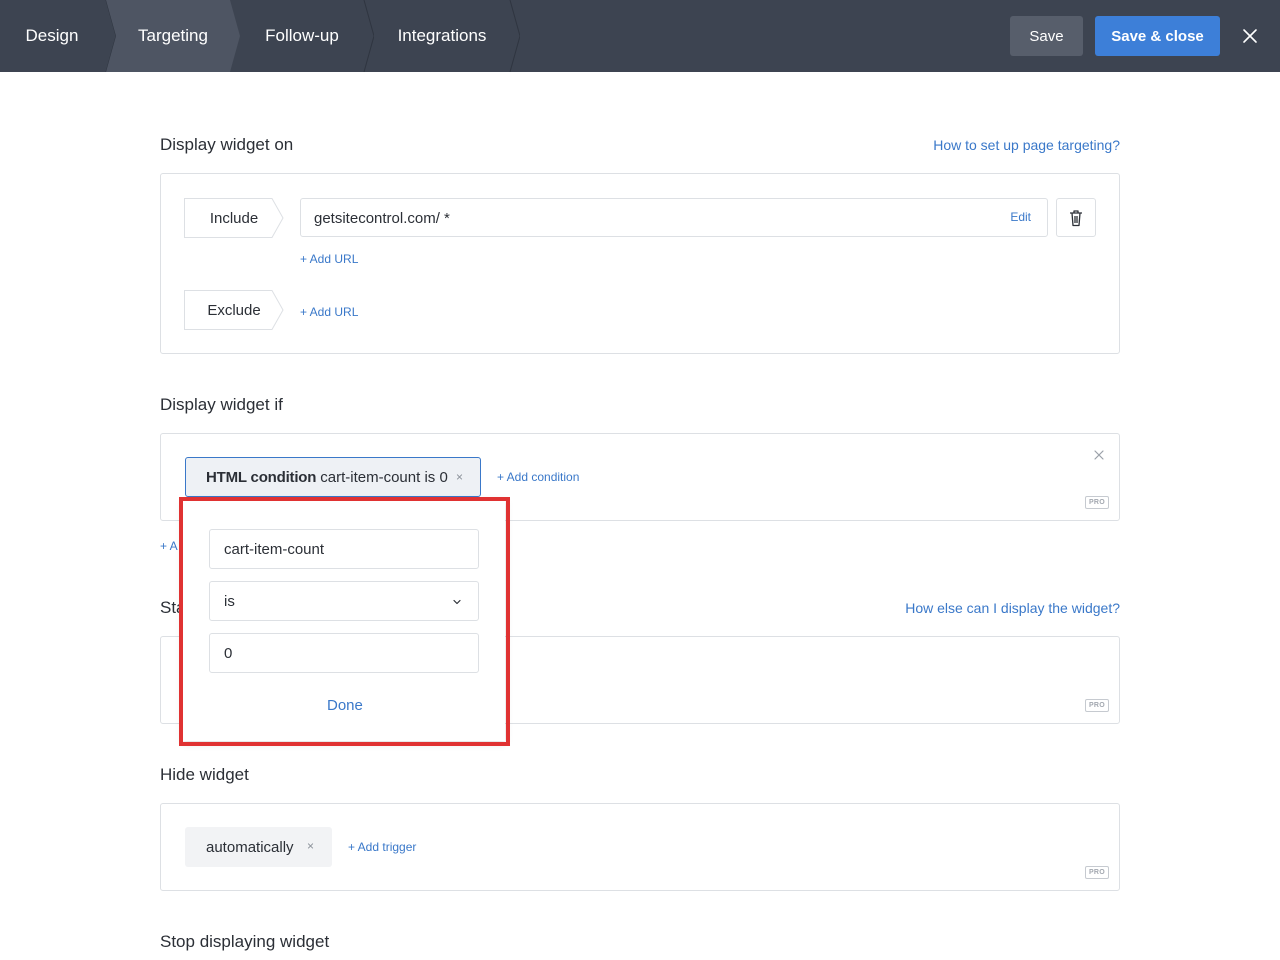  I want to click on add-condition-link: + Add condition, so click(538, 477).